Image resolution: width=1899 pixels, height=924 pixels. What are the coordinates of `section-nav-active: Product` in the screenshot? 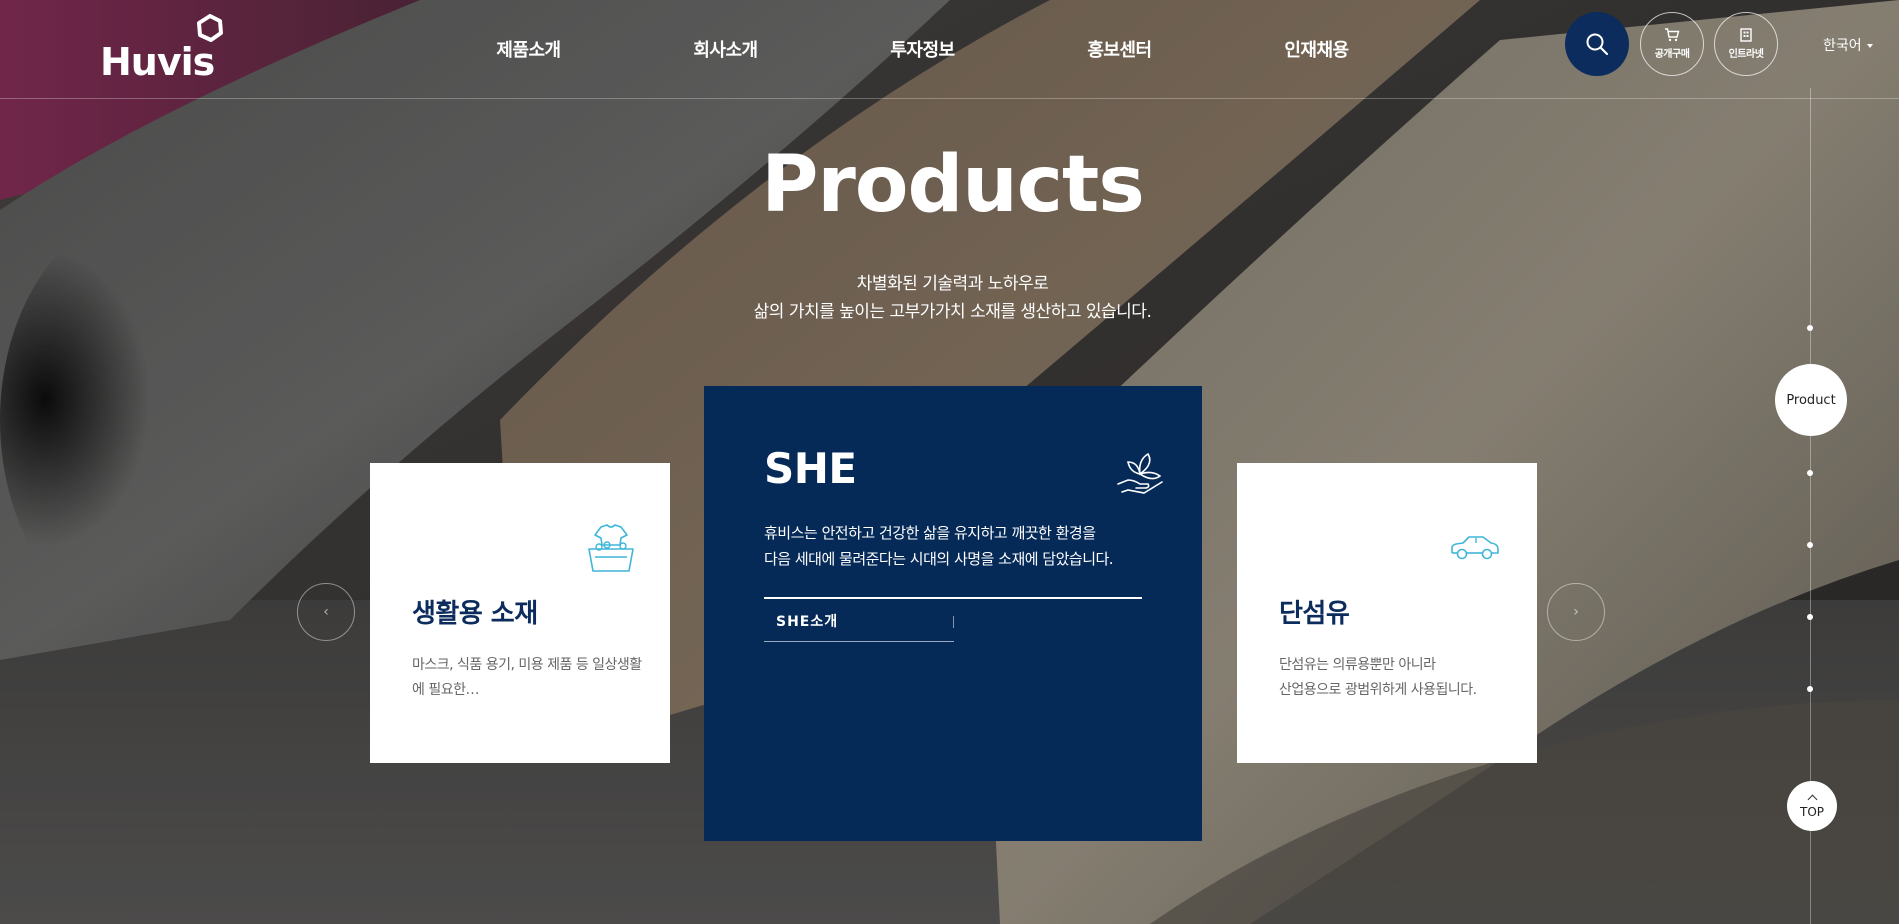 It's located at (1811, 400).